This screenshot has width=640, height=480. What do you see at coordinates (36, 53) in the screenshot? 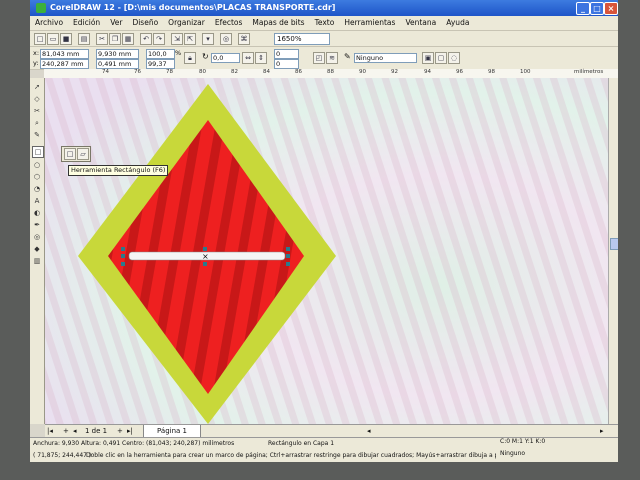
I see `x-label: x:` at bounding box center [36, 53].